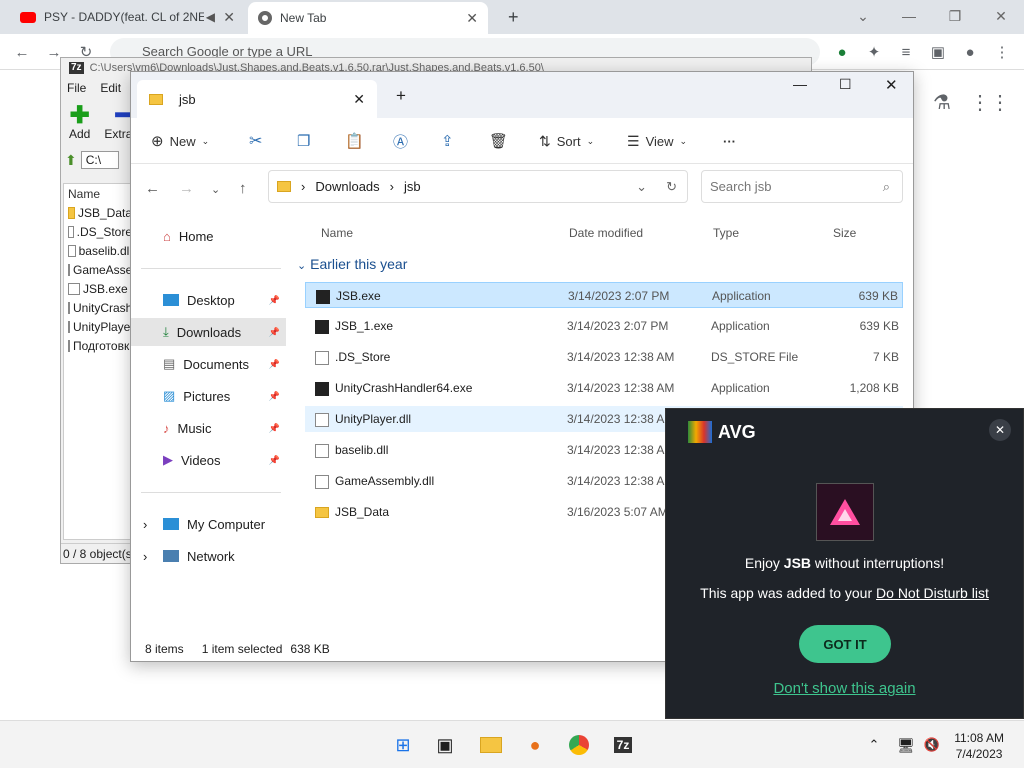  Describe the element at coordinates (303, 141) in the screenshot. I see `copy-icon: ❐` at that location.